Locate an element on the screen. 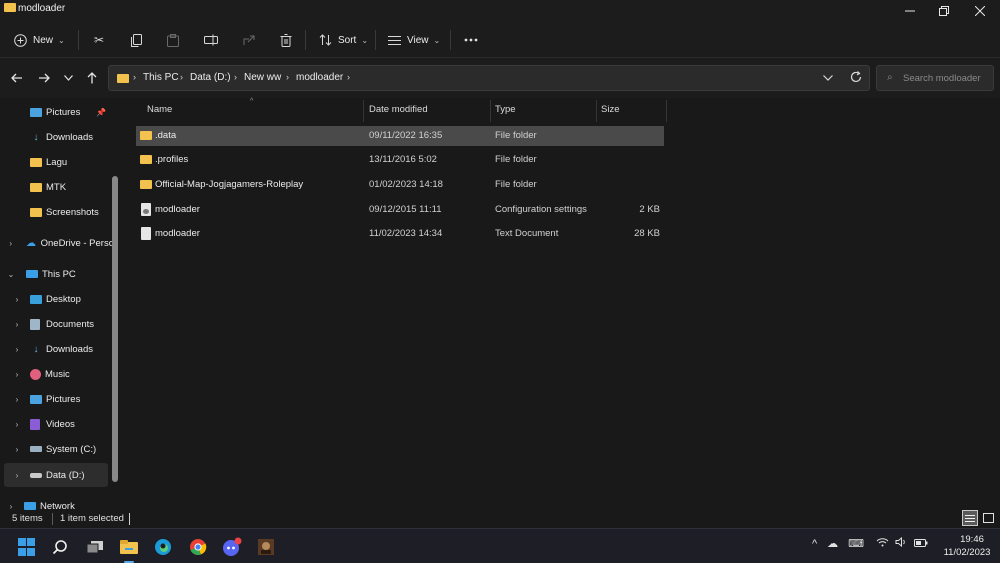  sidebar-item-this-pc: ⌄ This PC is located at coordinates (57, 274).